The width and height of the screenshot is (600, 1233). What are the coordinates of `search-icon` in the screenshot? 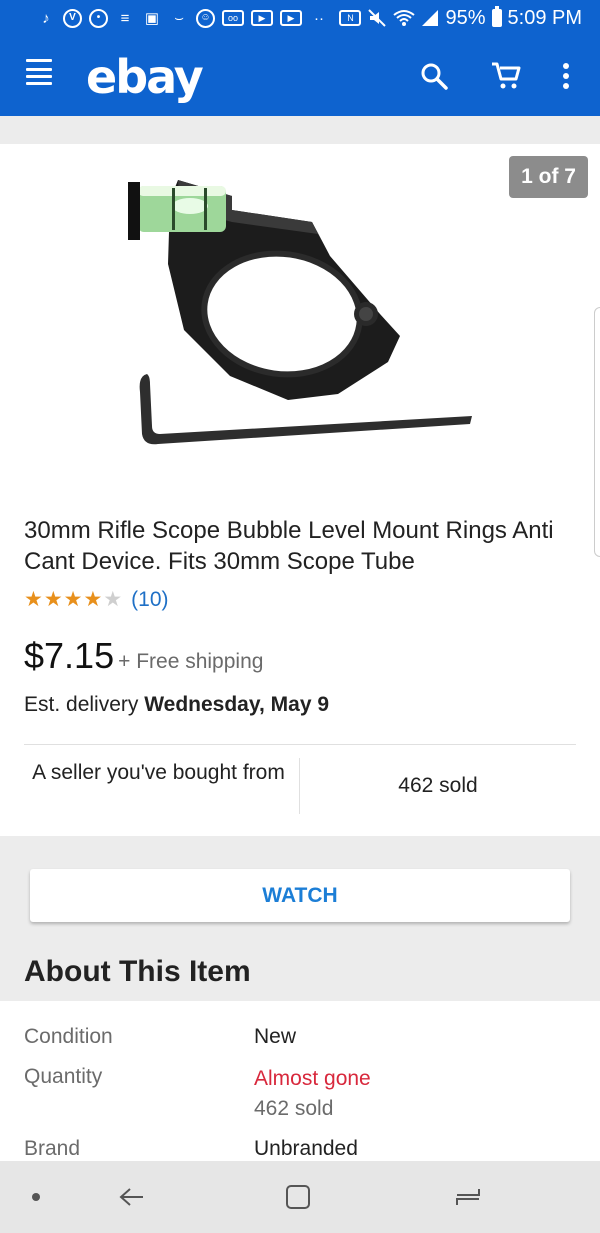 It's located at (434, 76).